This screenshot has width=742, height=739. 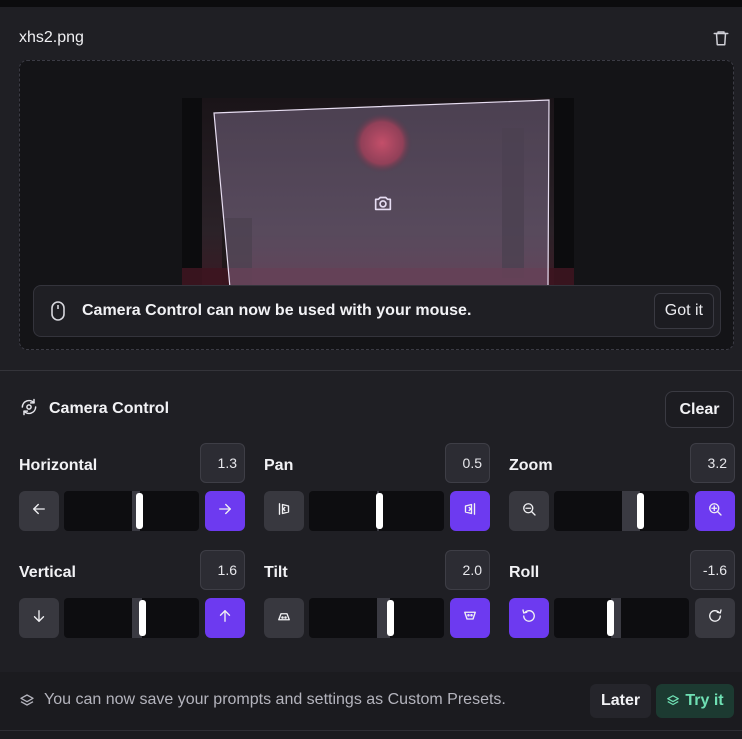 What do you see at coordinates (132, 595) in the screenshot?
I see `control-vertical: Vertical 1.6` at bounding box center [132, 595].